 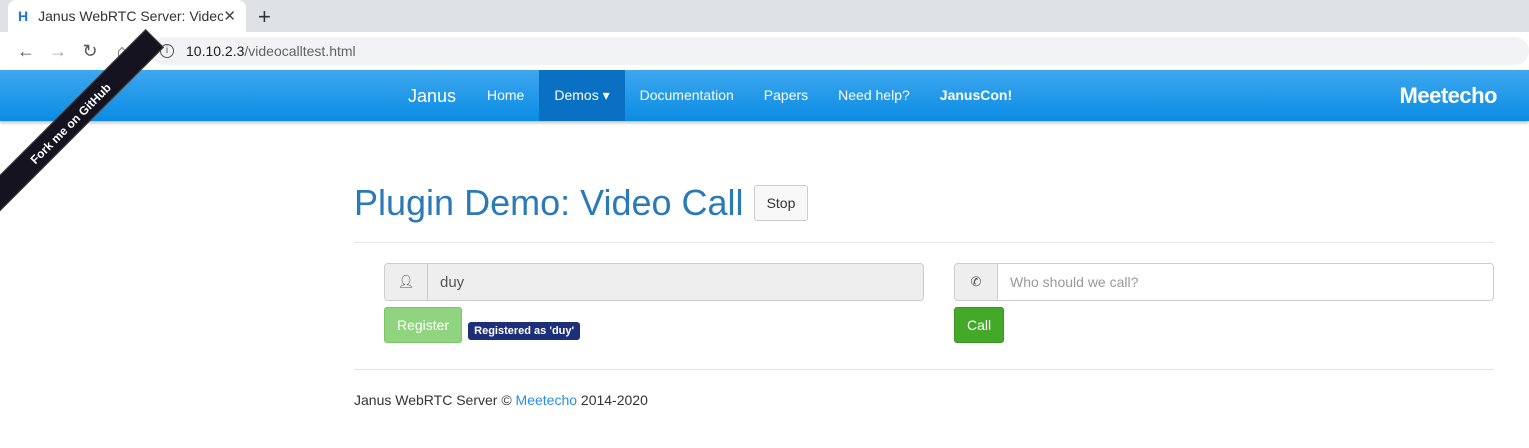 I want to click on tab-bar: H Janus WebRTC Server: Video Call ✕ +, so click(x=764, y=16).